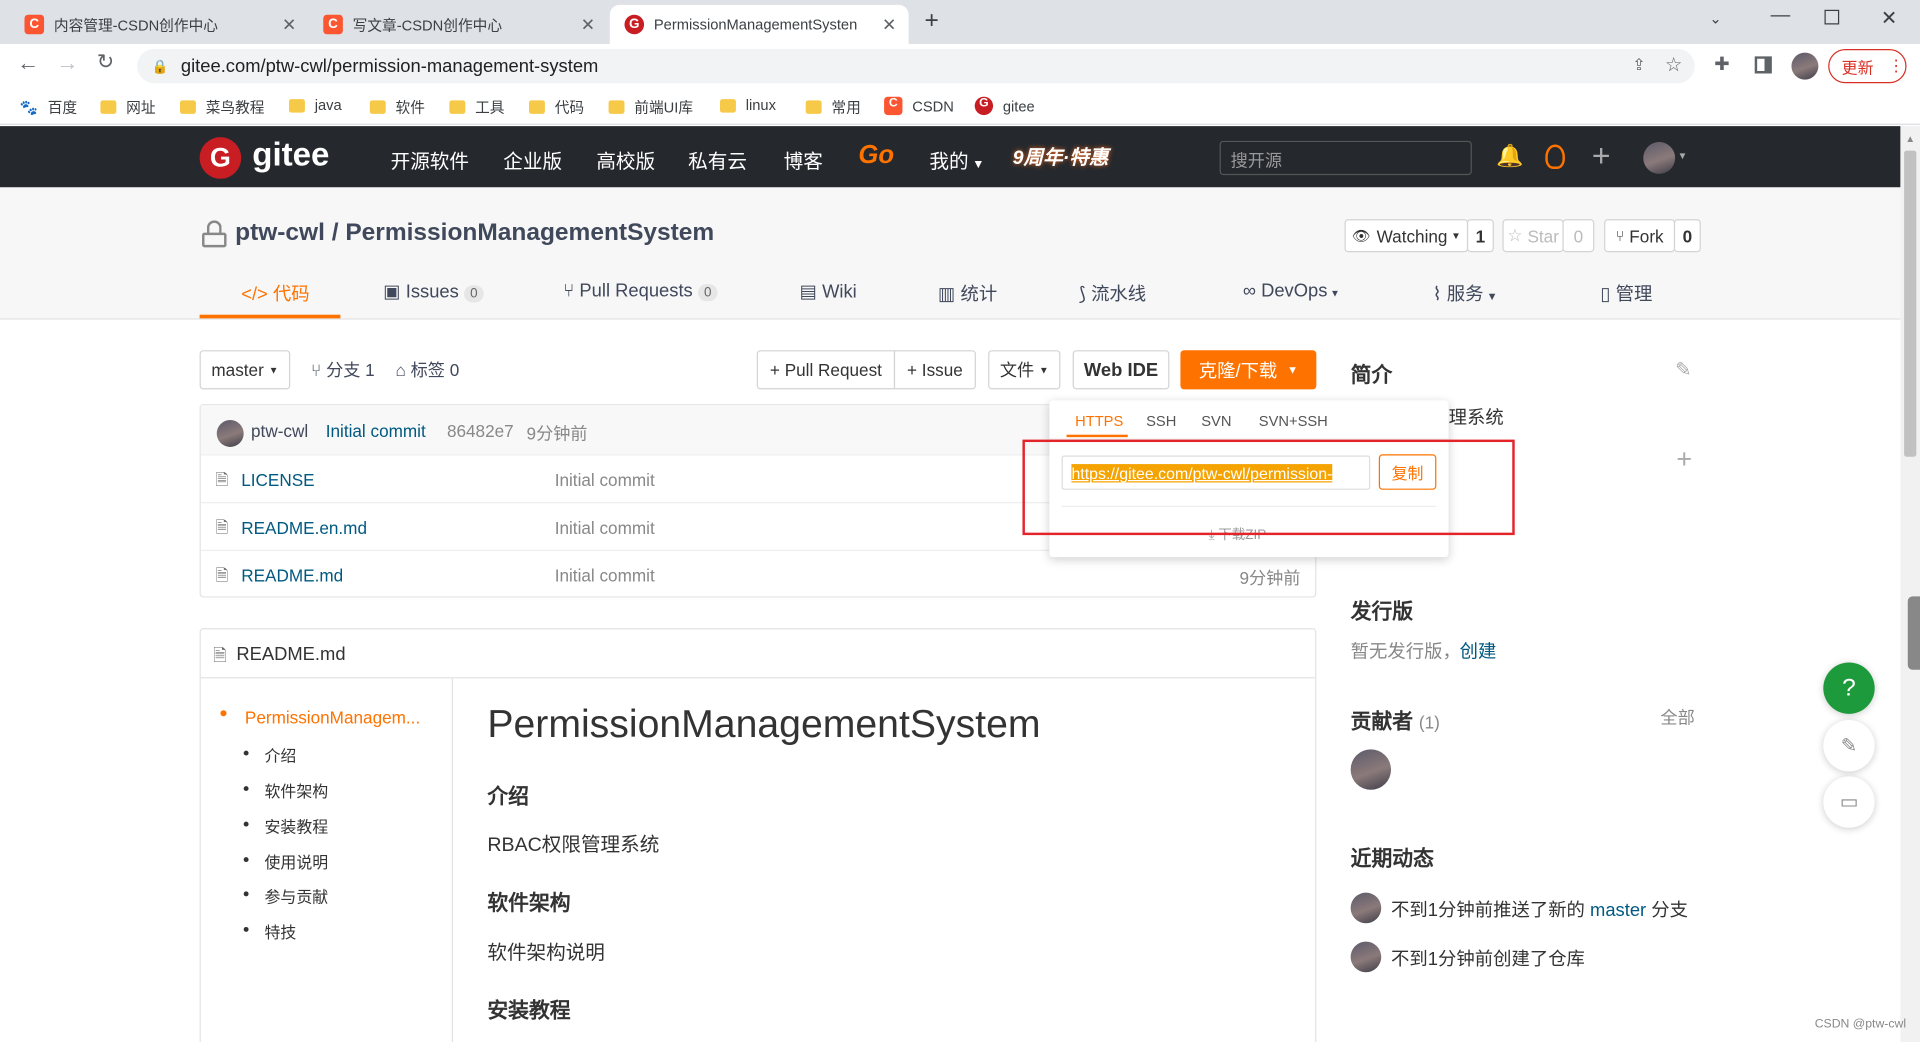 The image size is (1920, 1042). Describe the element at coordinates (1683, 370) in the screenshot. I see `edit-intro-icon: ✎` at that location.